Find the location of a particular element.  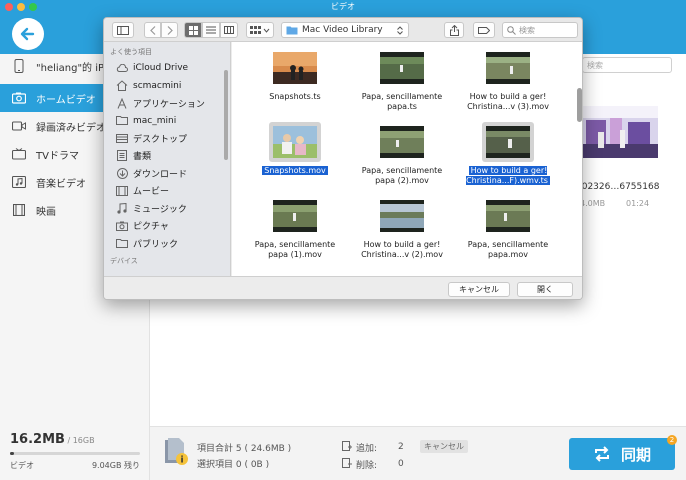

nav-back-button is located at coordinates (152, 30).